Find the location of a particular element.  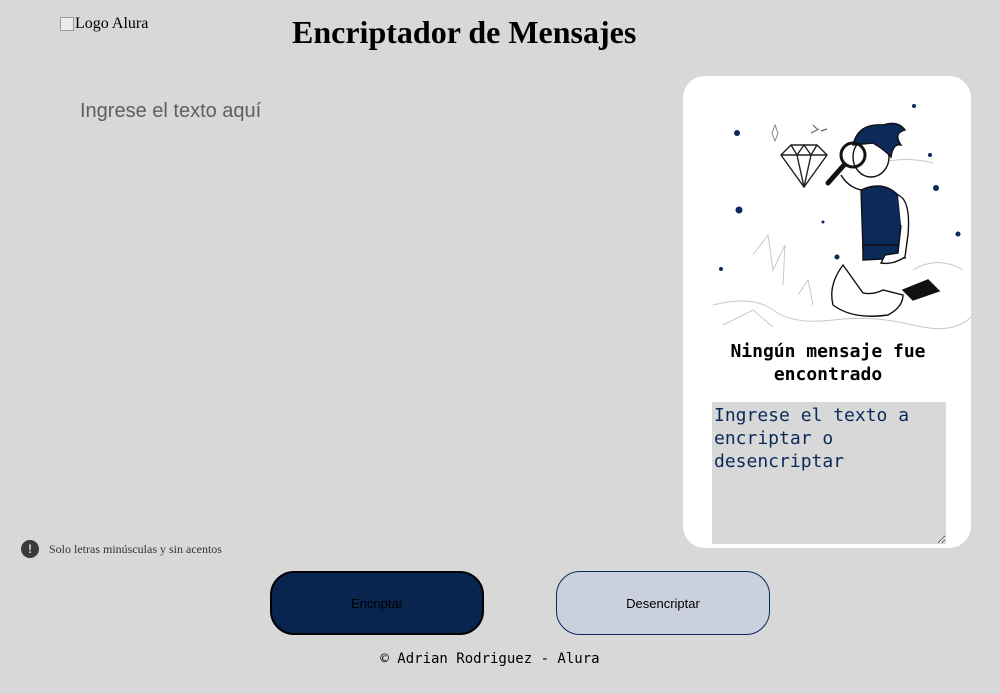

output-textarea is located at coordinates (829, 473).